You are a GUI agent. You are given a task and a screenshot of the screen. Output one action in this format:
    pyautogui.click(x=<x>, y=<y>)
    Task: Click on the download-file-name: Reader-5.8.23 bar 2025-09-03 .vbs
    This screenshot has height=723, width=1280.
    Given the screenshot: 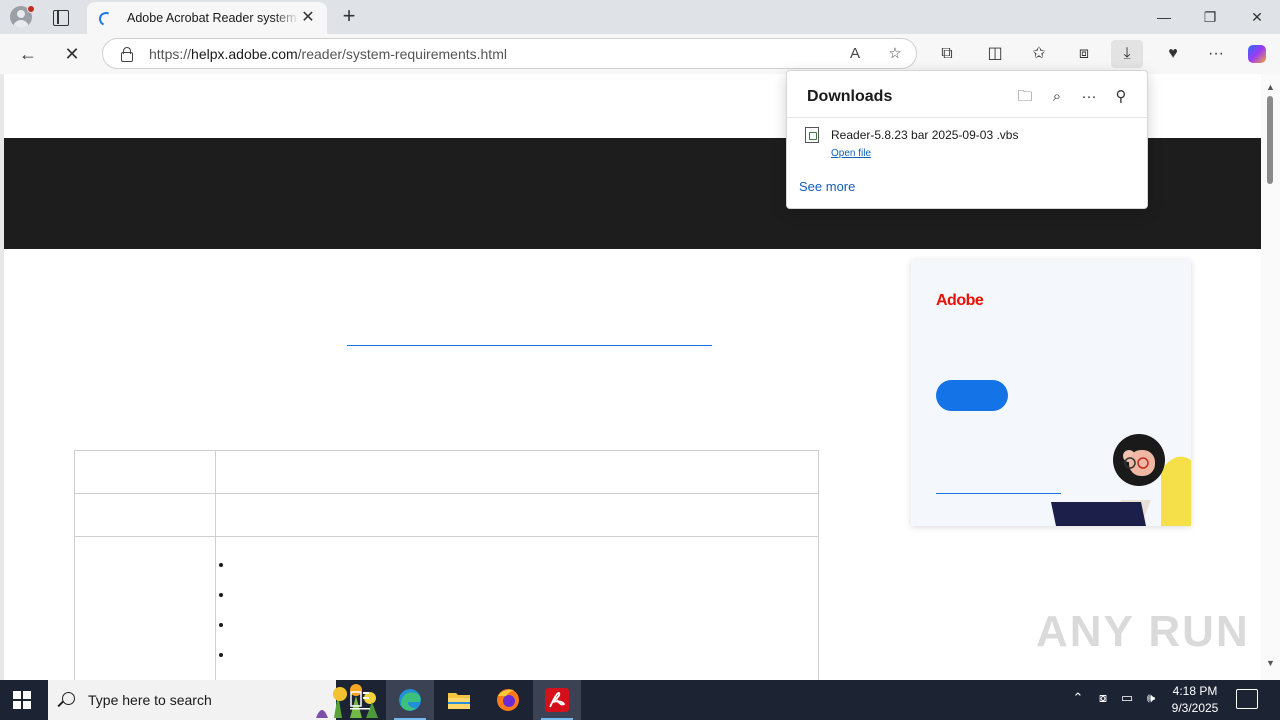 What is the action you would take?
    pyautogui.click(x=924, y=135)
    